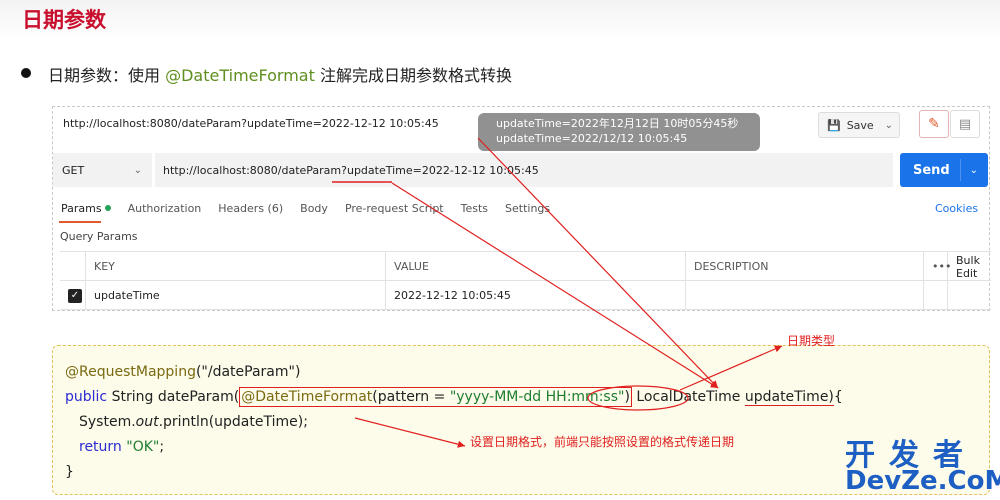  Describe the element at coordinates (236, 295) in the screenshot. I see `param-key: updateTime` at that location.